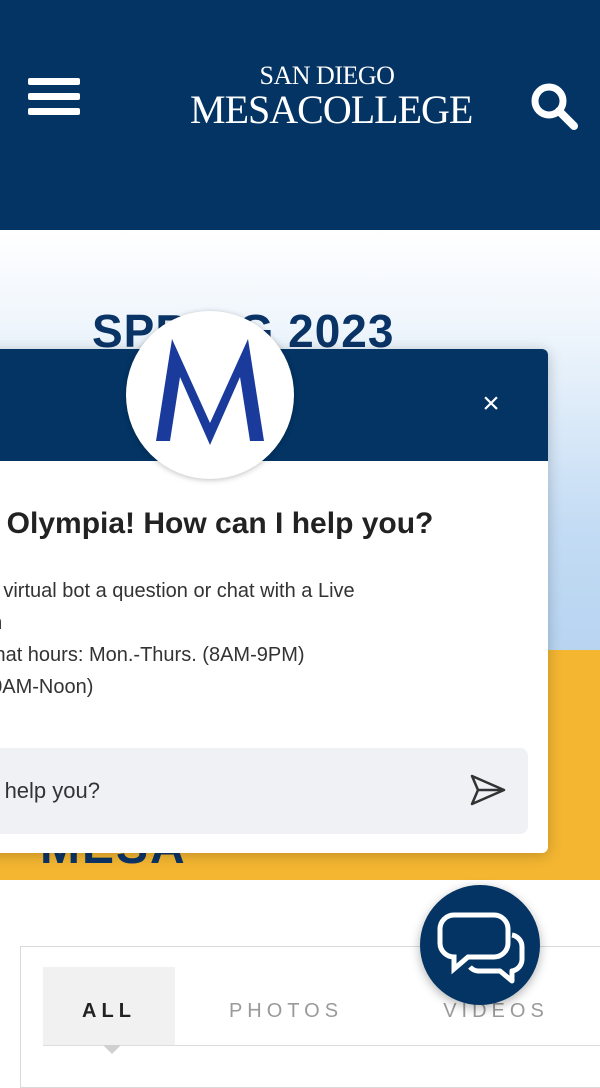  Describe the element at coordinates (109, 1006) in the screenshot. I see `tab-all: ALL` at that location.